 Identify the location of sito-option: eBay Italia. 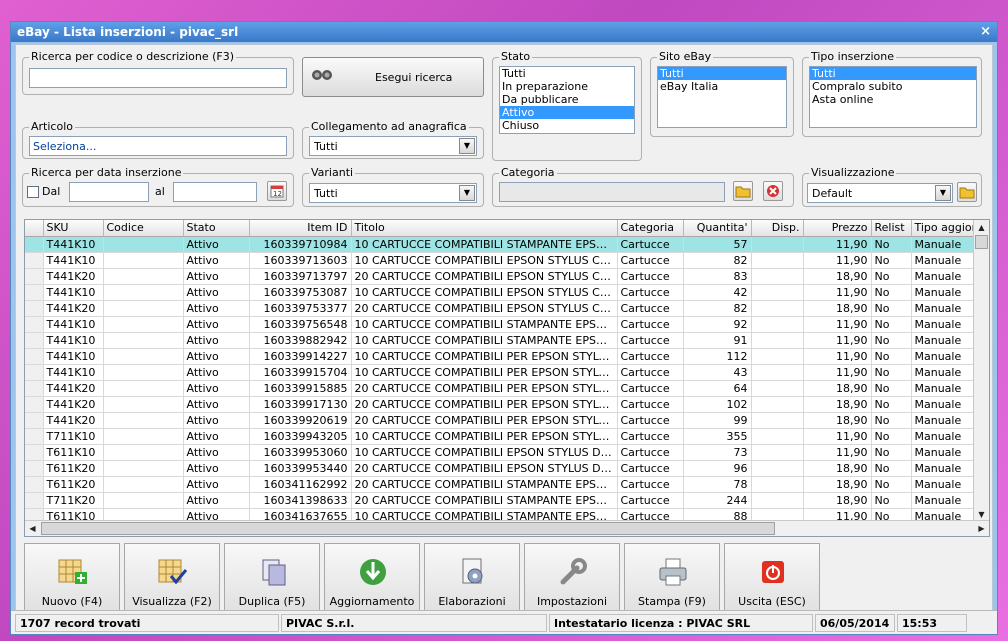
(722, 86).